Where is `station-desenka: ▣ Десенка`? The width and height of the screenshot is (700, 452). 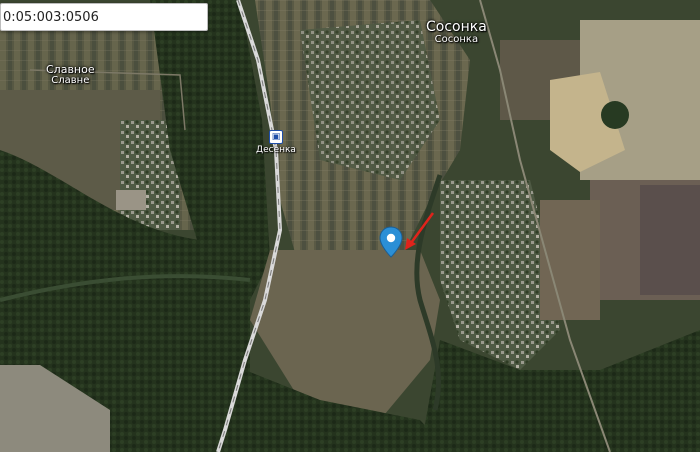 station-desenka: ▣ Десенка is located at coordinates (276, 139).